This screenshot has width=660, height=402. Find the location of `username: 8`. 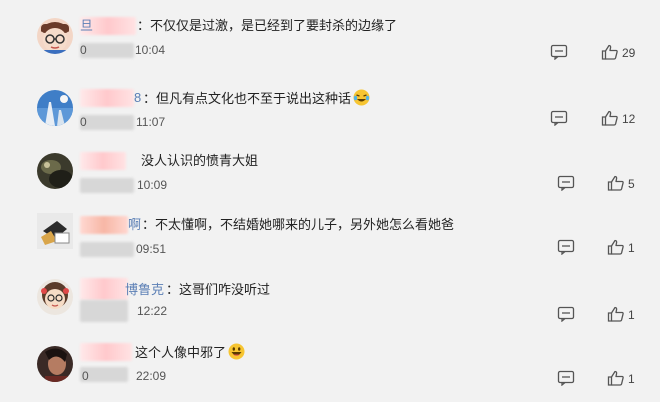

username: 8 is located at coordinates (137, 98).